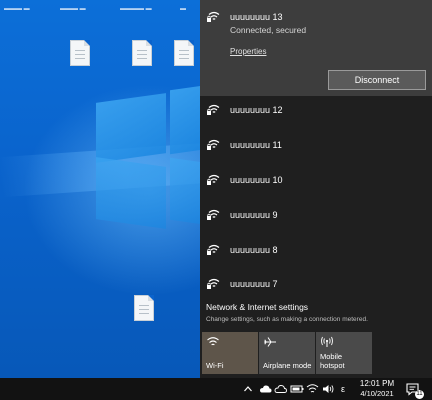 Image resolution: width=432 pixels, height=400 pixels. Describe the element at coordinates (316, 221) in the screenshot. I see `network-list-item: uuuuuuuu 9` at that location.